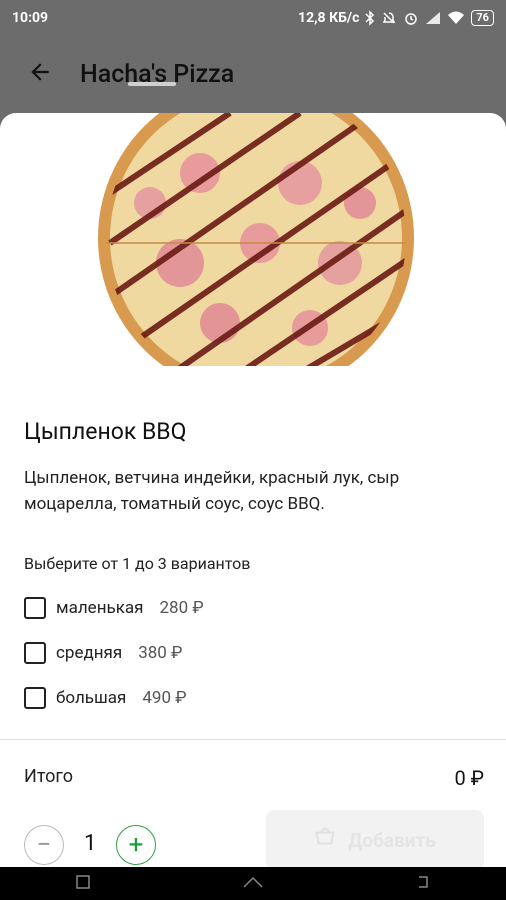 Image resolution: width=506 pixels, height=900 pixels. I want to click on choose-hint: Выберите от 1 до 3 вариантов, so click(137, 563).